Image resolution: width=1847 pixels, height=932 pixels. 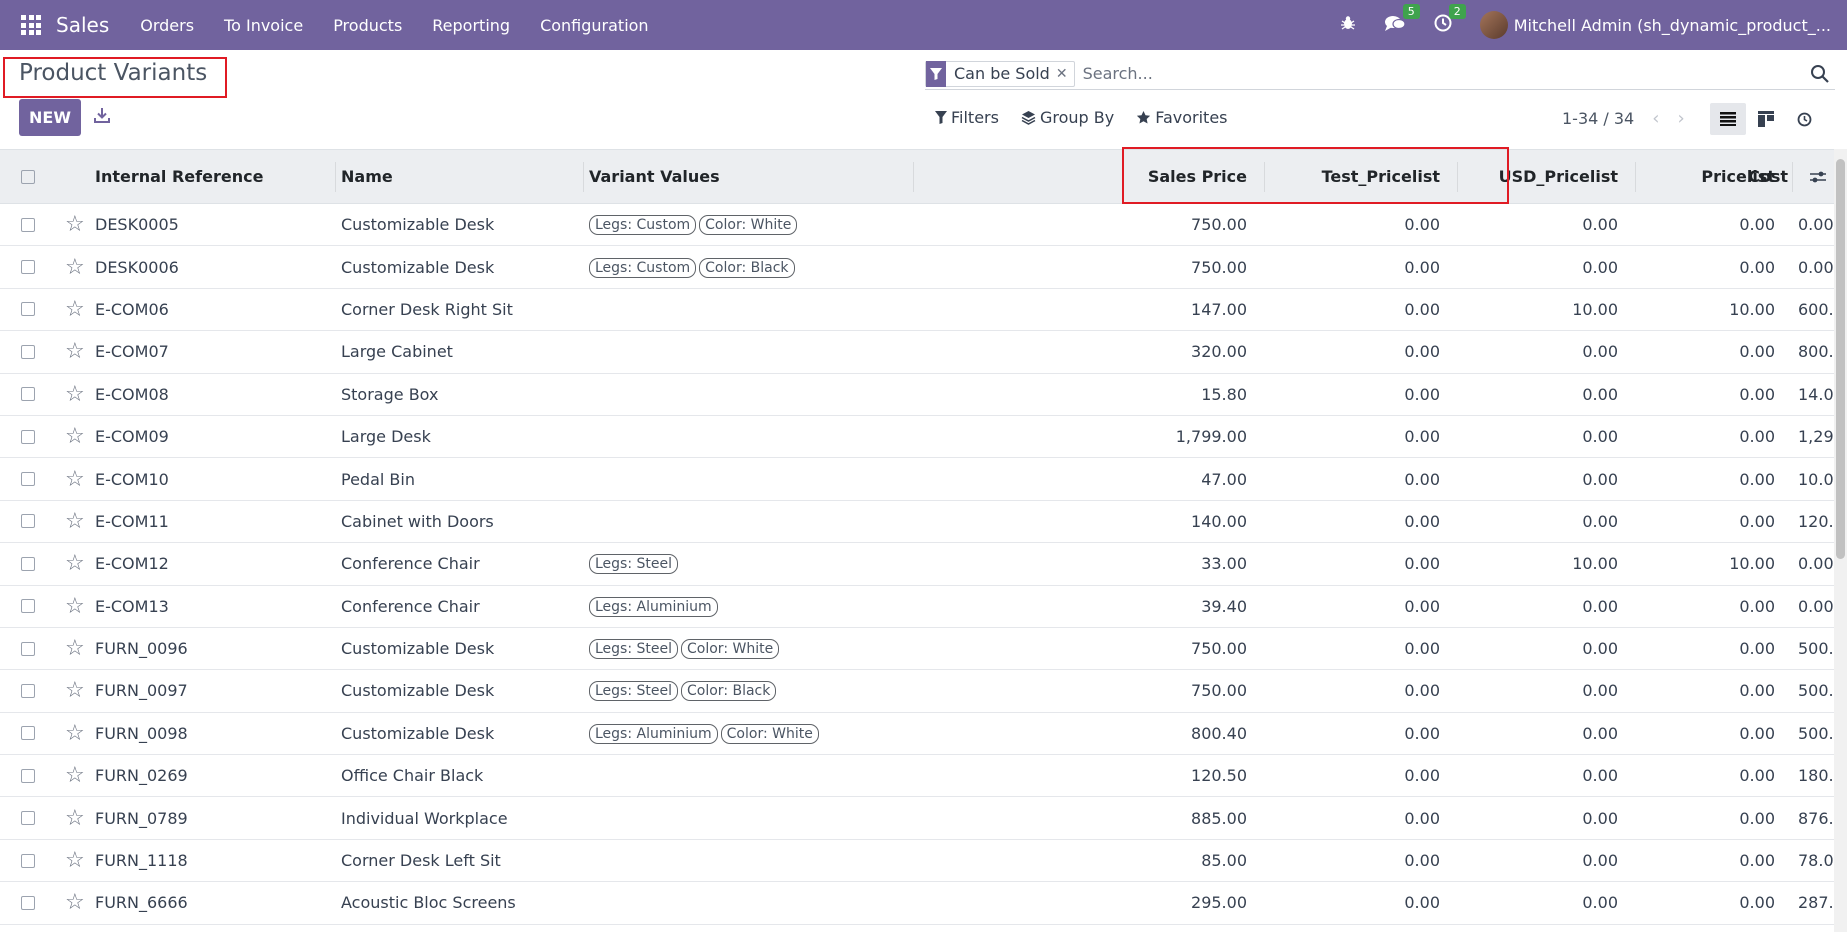 I want to click on app-brand: Sales, so click(x=82, y=25).